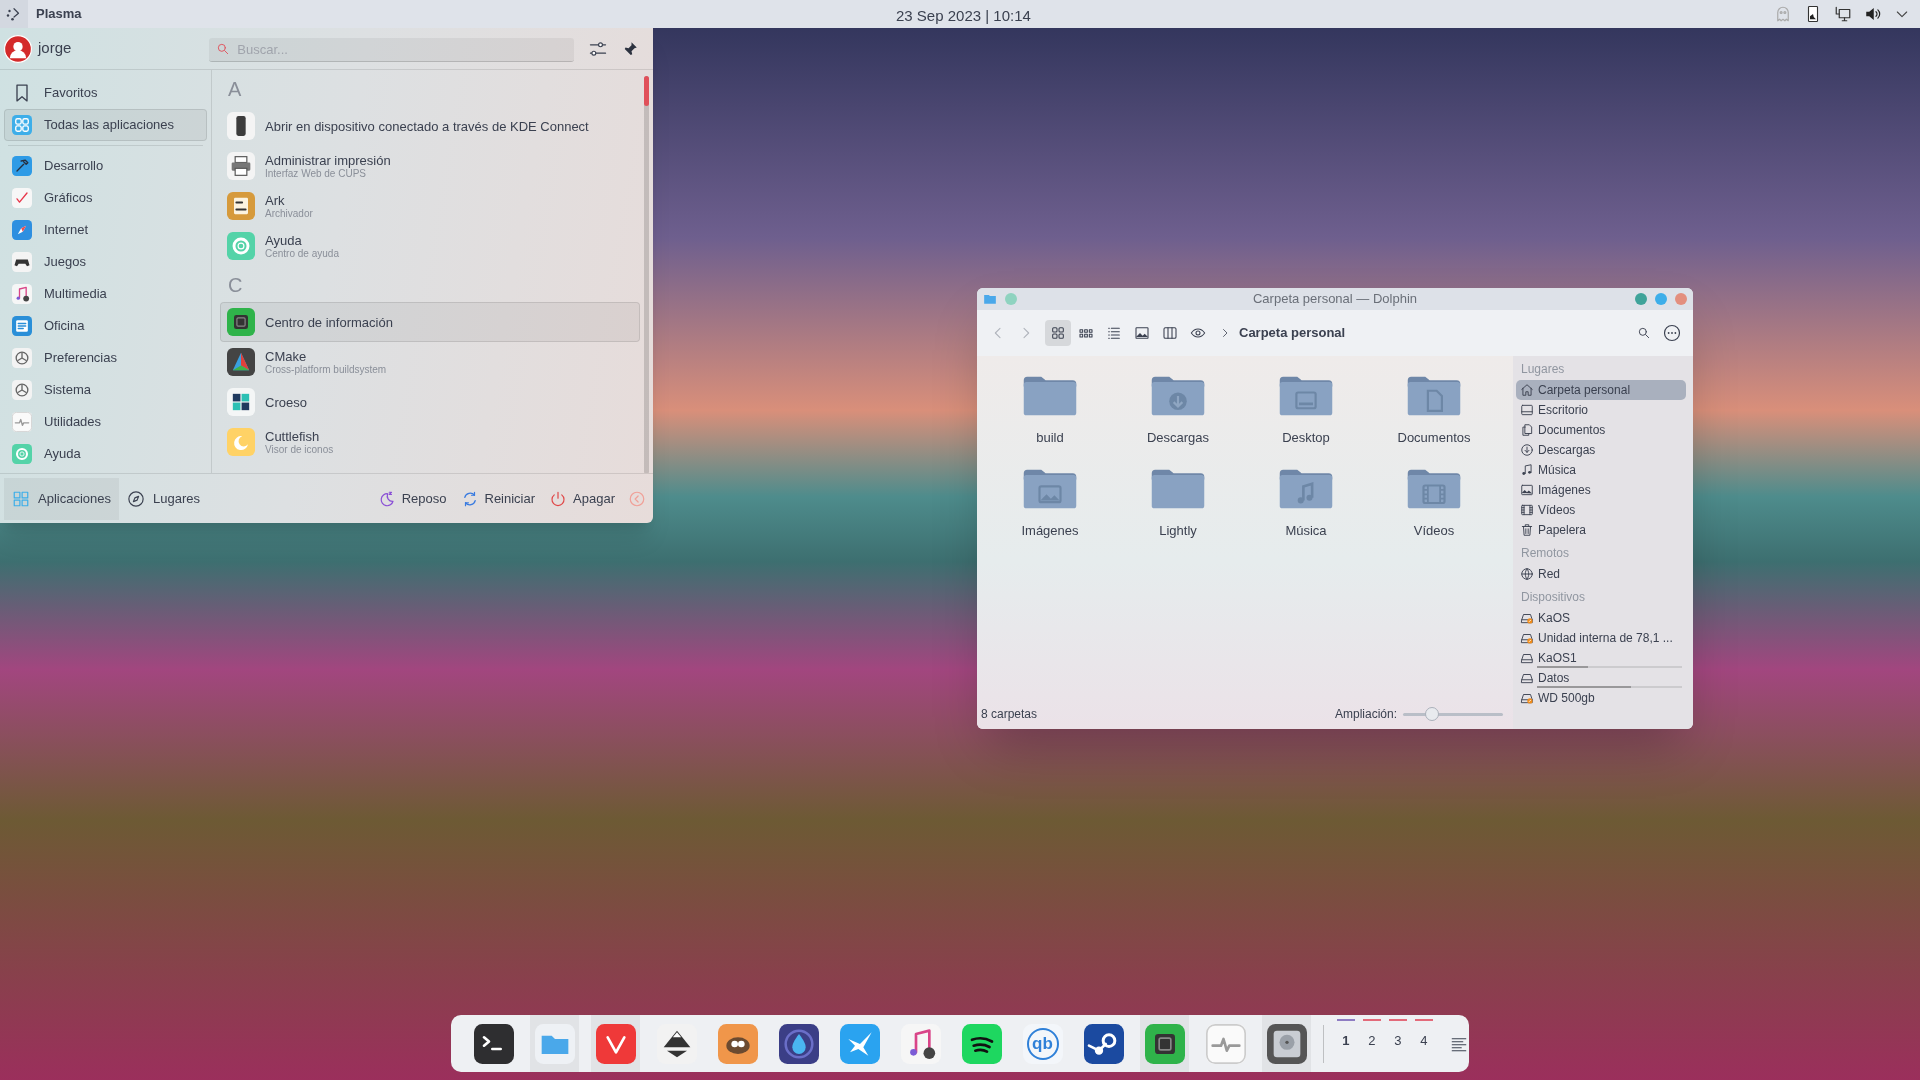 The image size is (1920, 1080). Describe the element at coordinates (1601, 410) in the screenshot. I see `places-item: Escritorio` at that location.